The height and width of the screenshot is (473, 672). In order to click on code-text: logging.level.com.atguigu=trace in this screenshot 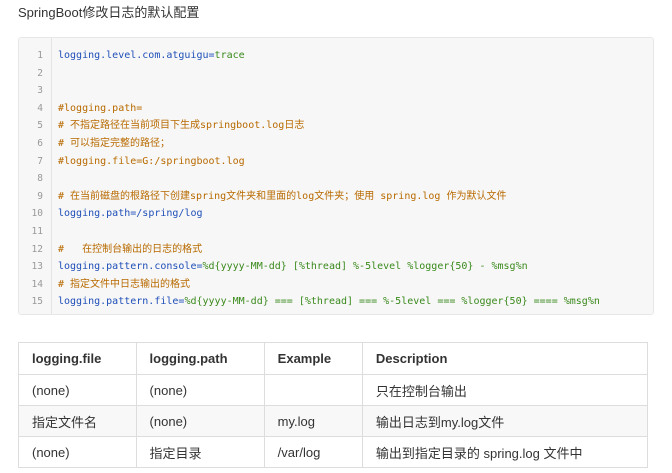, I will do `click(151, 56)`.